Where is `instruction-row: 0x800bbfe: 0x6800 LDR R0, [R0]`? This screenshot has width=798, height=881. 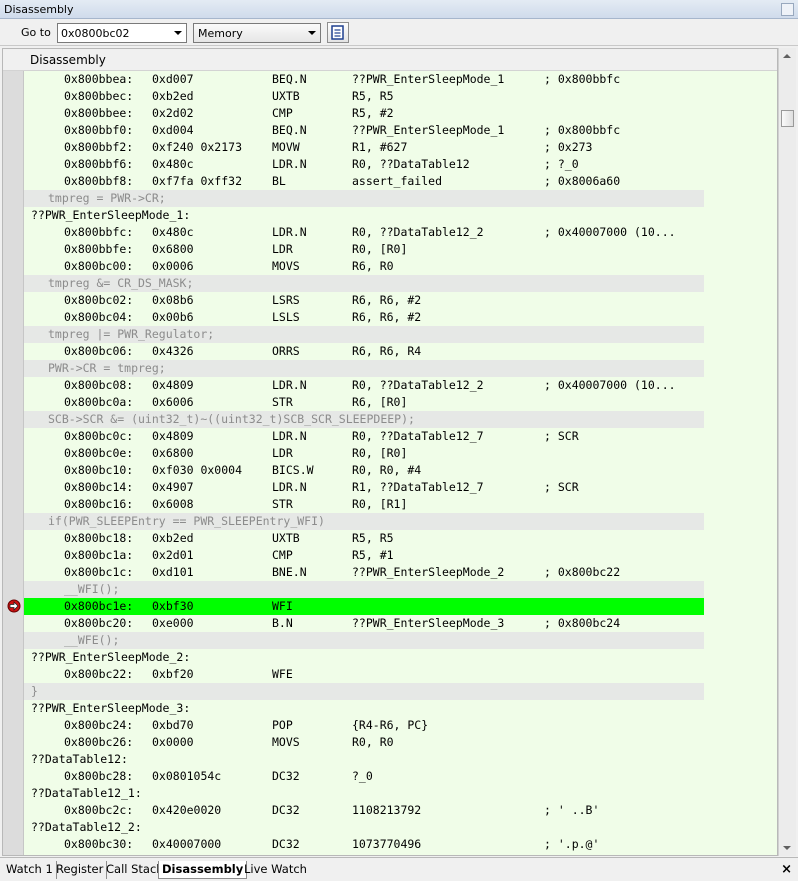 instruction-row: 0x800bbfe: 0x6800 LDR R0, [R0] is located at coordinates (400, 249).